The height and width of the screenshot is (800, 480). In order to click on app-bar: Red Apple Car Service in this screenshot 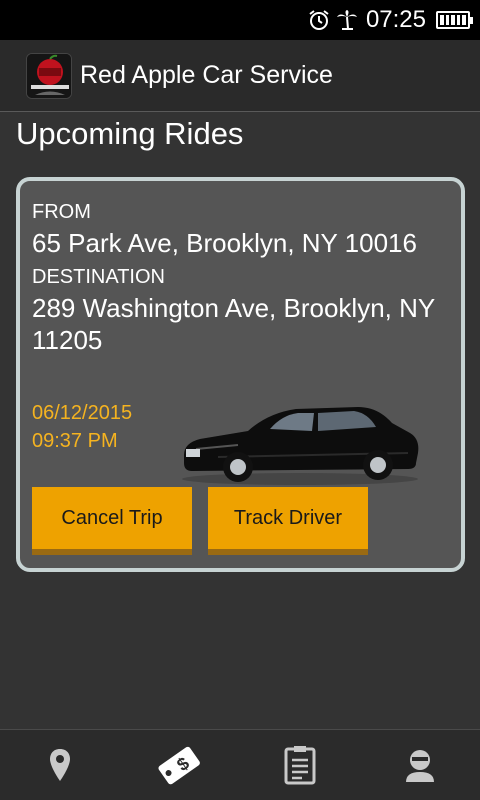, I will do `click(240, 76)`.